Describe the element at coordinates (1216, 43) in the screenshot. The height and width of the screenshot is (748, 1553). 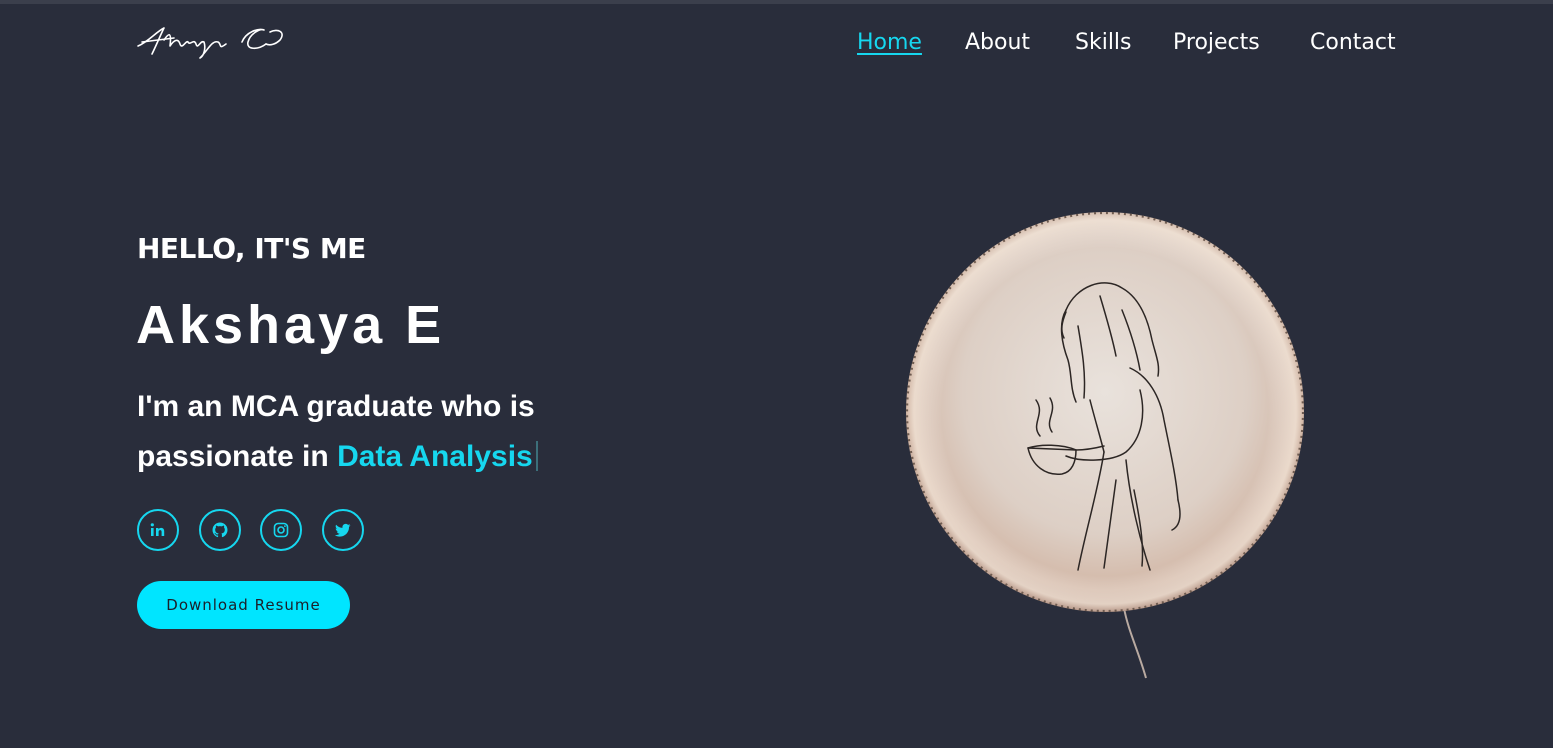
I see `nav-link-projects: Projects` at that location.